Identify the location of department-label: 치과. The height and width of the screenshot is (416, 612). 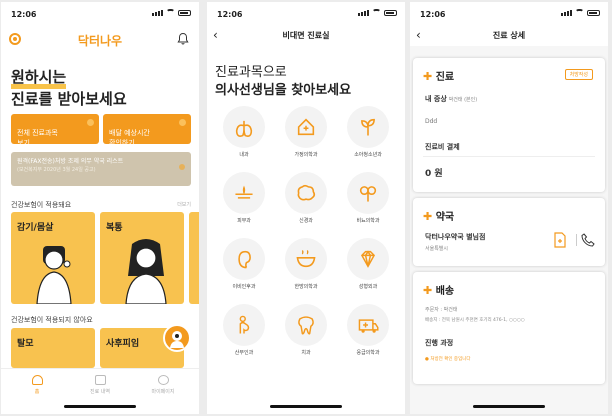
(306, 353).